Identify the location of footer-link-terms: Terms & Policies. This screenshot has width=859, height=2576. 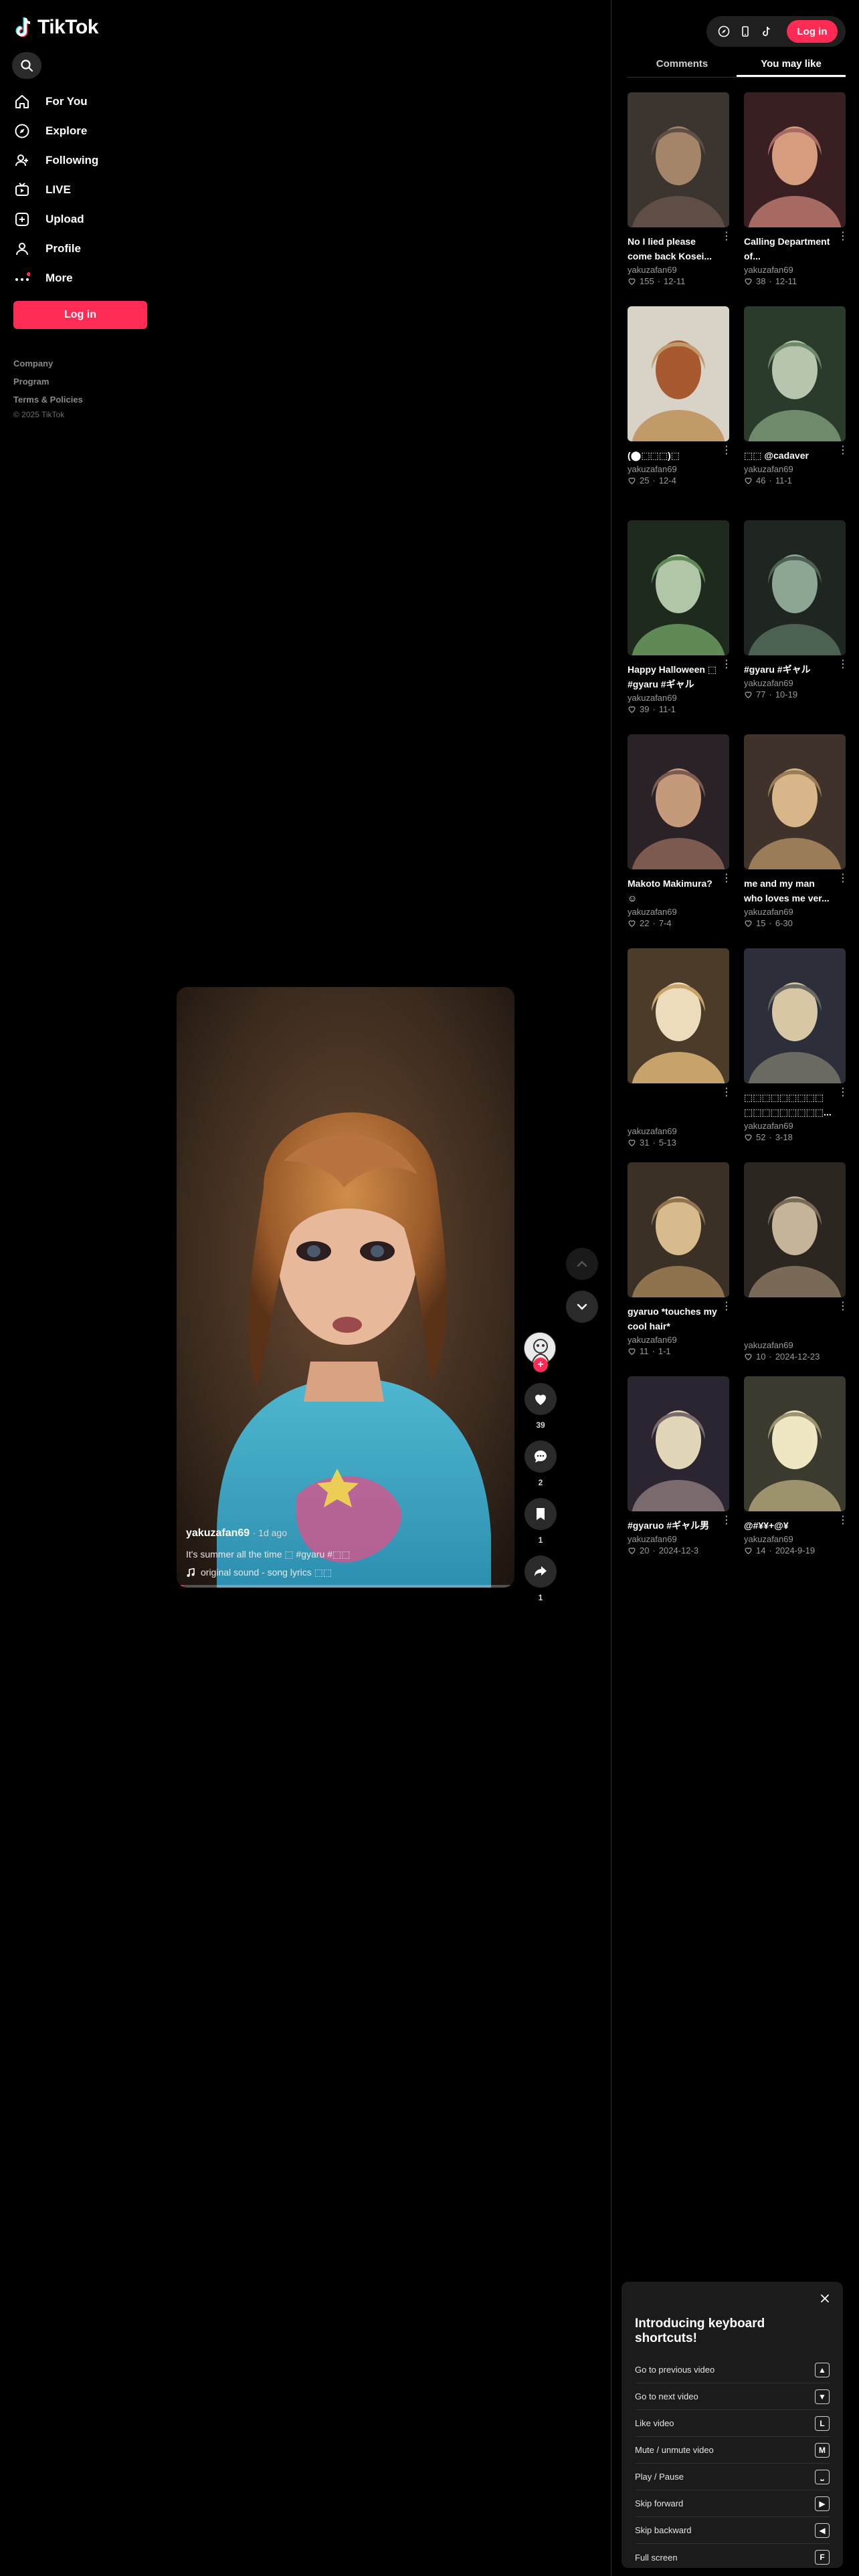
(48, 400).